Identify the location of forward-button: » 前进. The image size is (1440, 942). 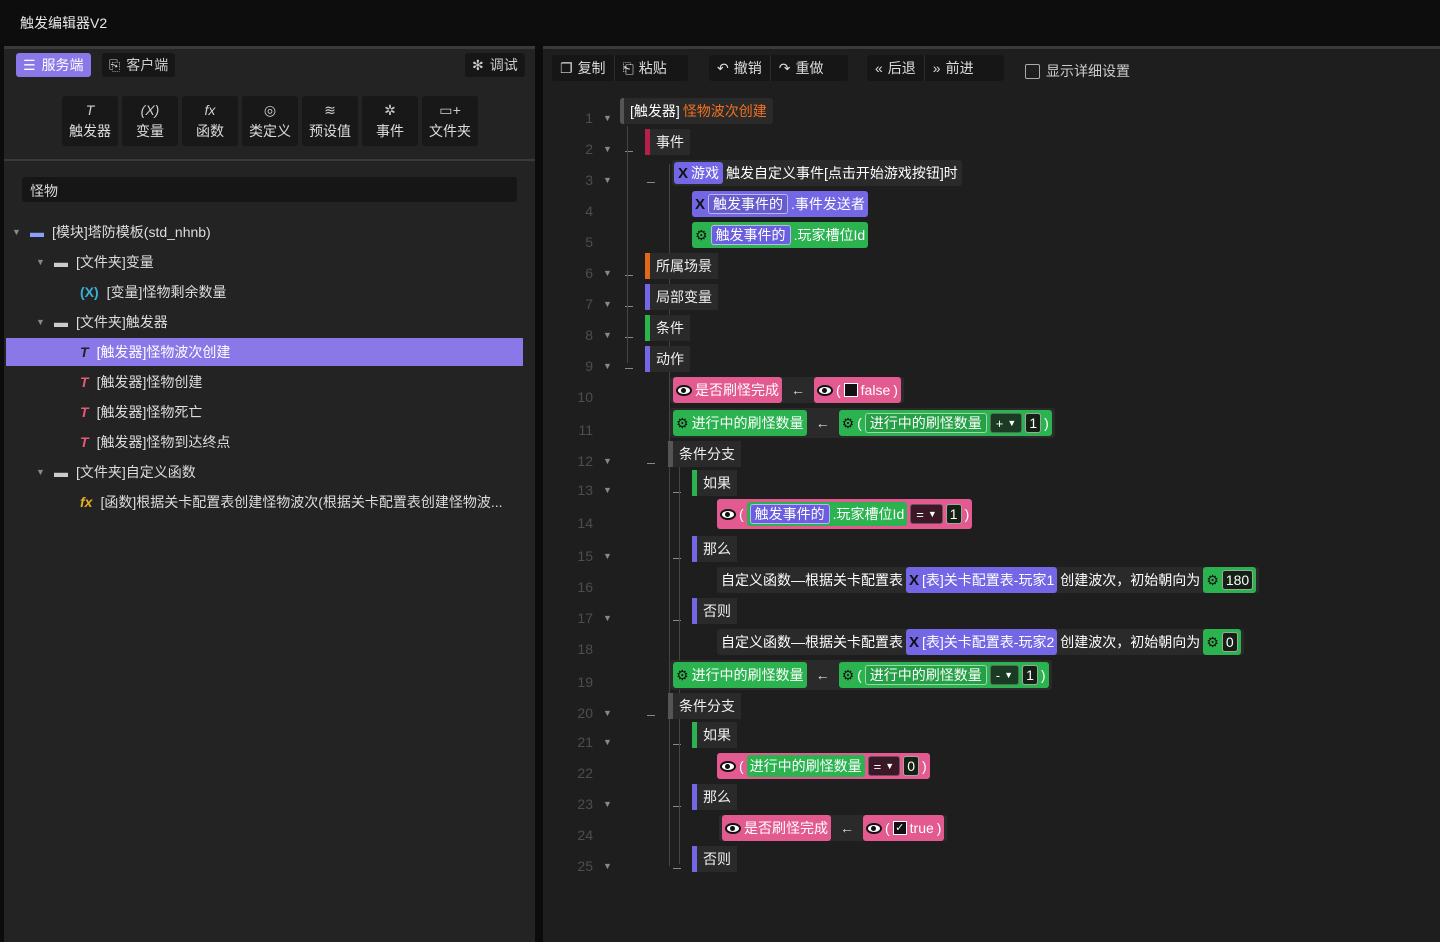
(953, 68).